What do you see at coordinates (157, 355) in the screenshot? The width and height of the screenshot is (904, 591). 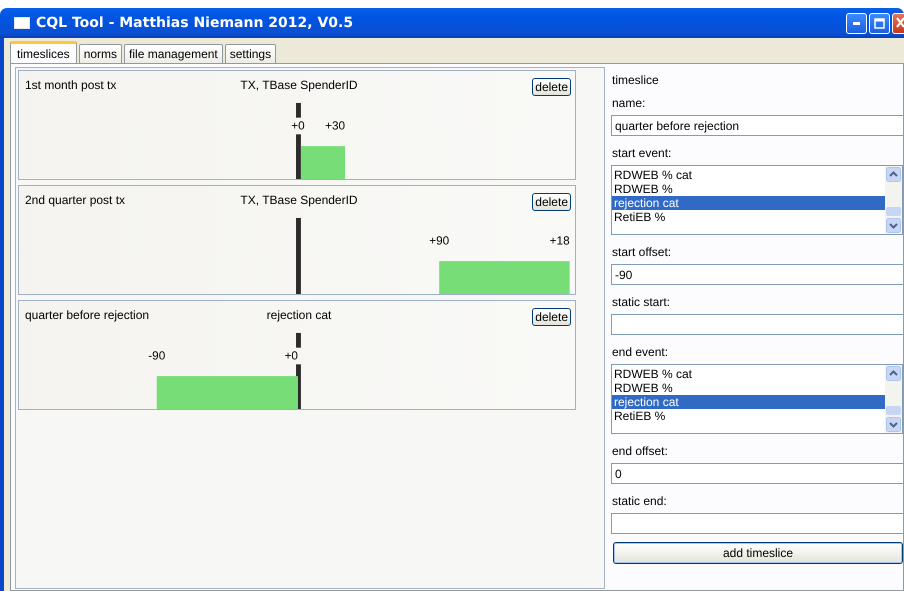 I see `offset-label: -90` at bounding box center [157, 355].